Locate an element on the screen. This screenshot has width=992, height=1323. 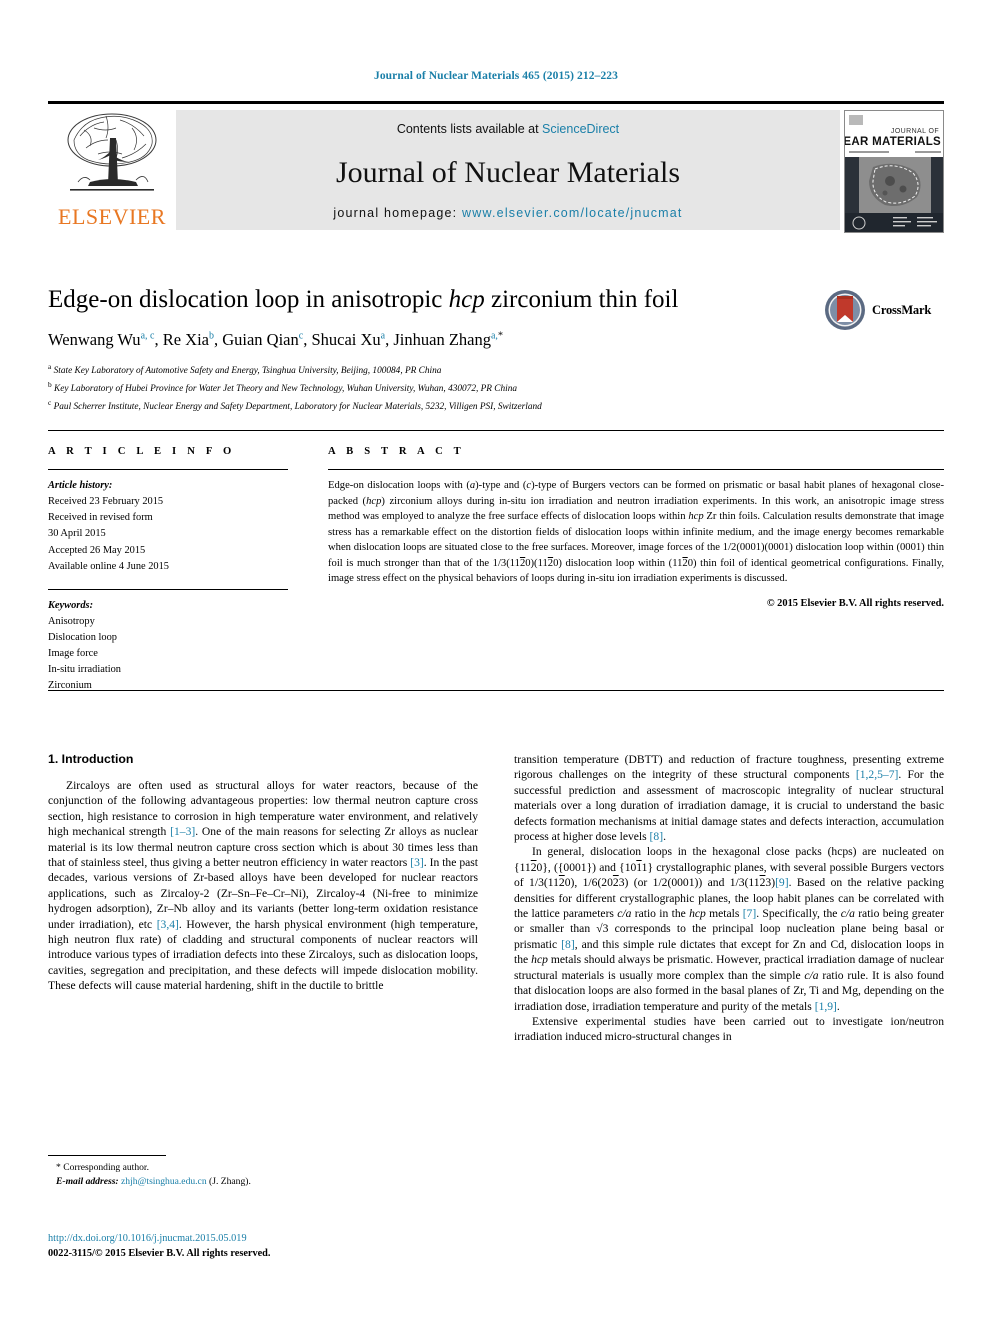
keyword-item: Zirconium is located at coordinates (70, 686).